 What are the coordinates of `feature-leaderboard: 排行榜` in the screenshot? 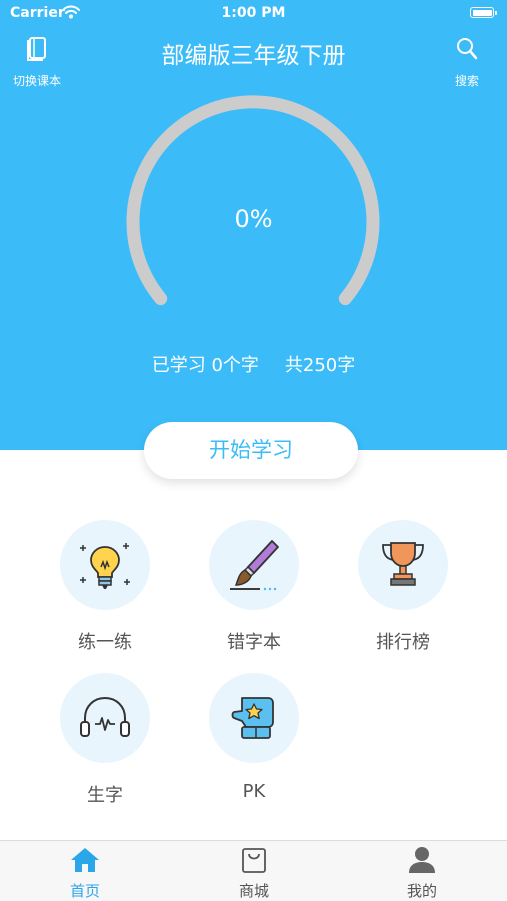 It's located at (403, 587).